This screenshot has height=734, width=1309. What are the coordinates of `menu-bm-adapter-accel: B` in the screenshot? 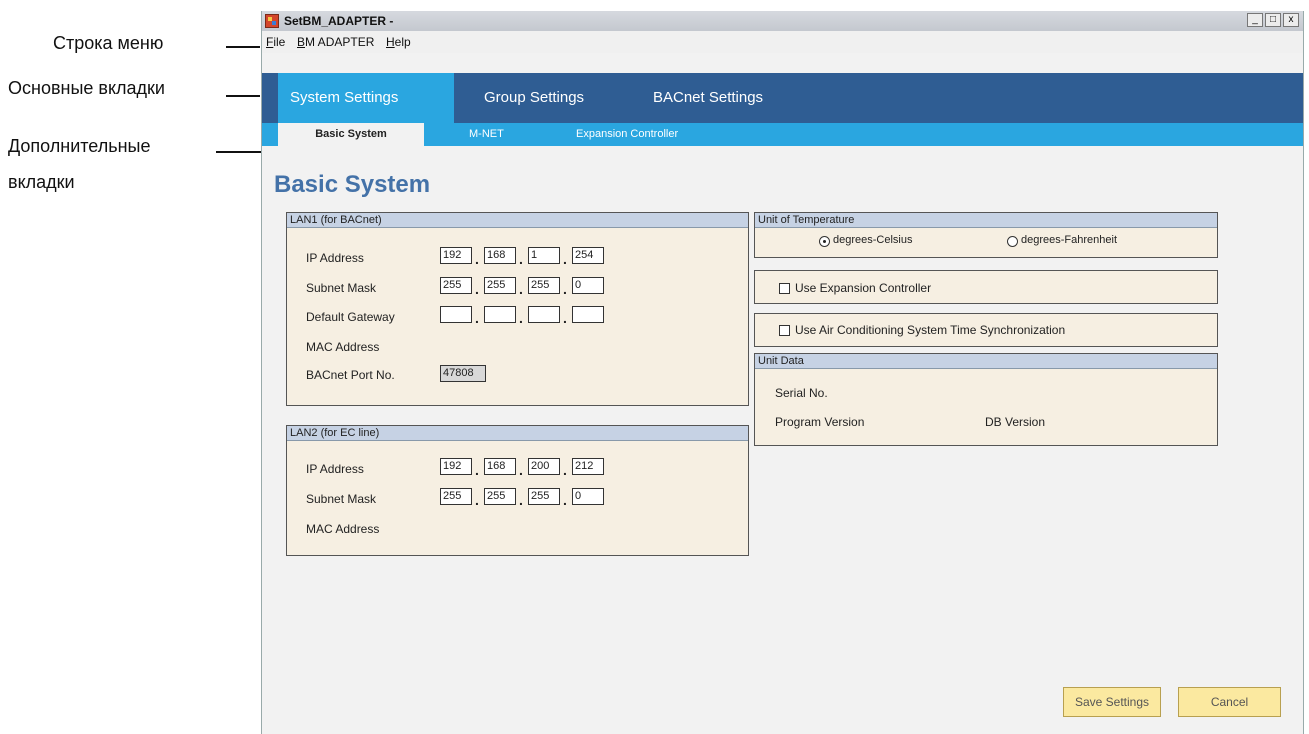 It's located at (301, 42).